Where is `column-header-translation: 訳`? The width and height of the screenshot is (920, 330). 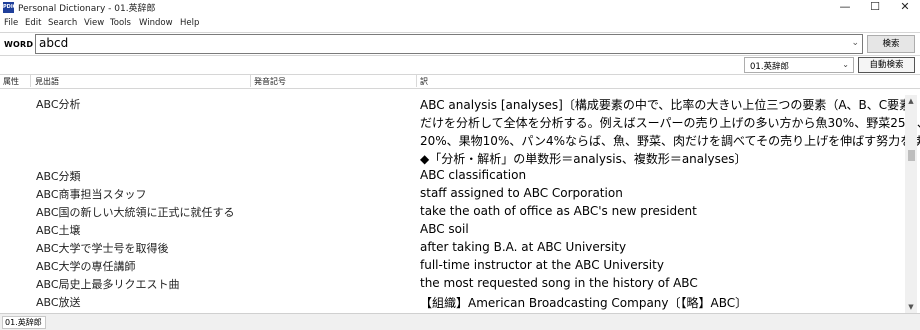 column-header-translation: 訳 is located at coordinates (424, 81).